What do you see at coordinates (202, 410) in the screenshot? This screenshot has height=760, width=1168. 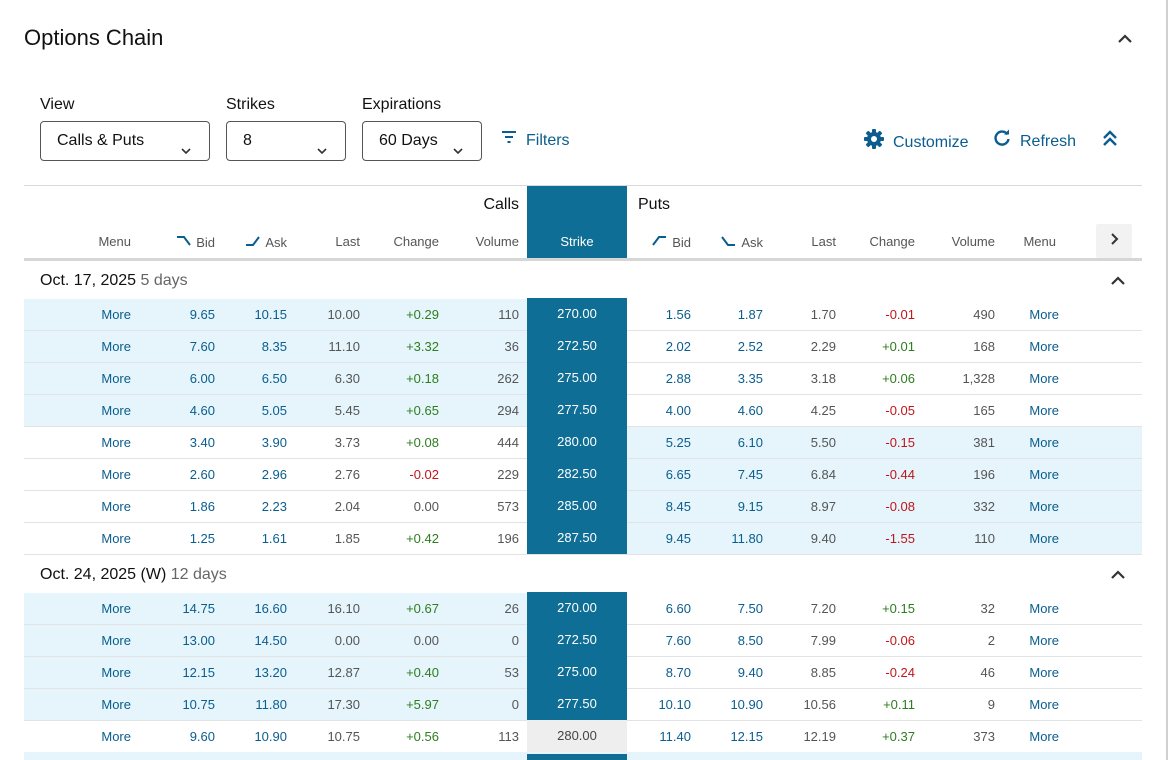 I see `call-bid: 4.60` at bounding box center [202, 410].